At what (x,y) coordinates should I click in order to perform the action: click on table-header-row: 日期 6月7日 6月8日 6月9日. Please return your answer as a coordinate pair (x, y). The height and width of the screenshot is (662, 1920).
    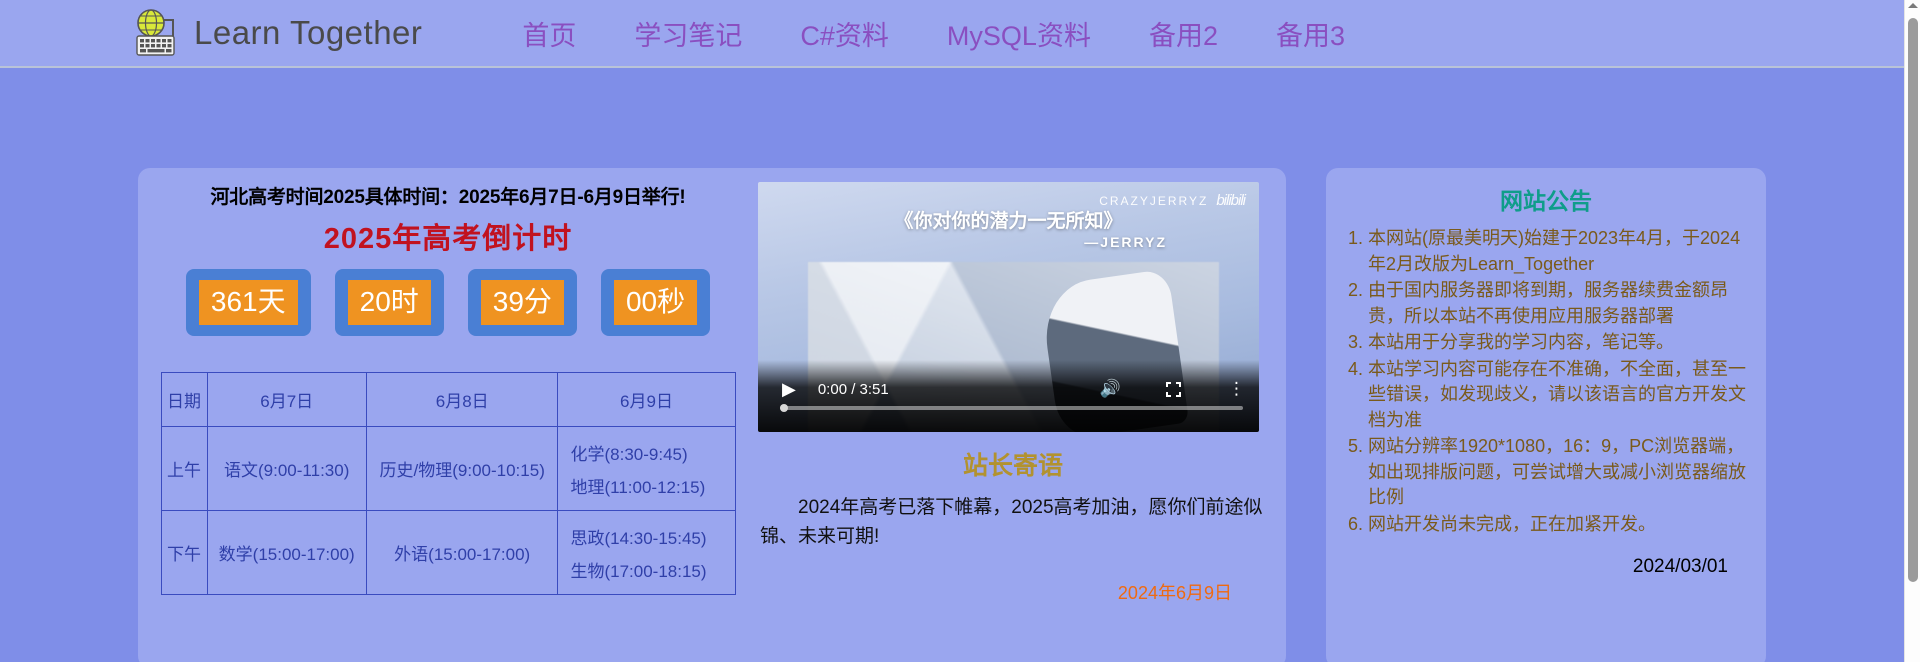
    Looking at the image, I should click on (448, 400).